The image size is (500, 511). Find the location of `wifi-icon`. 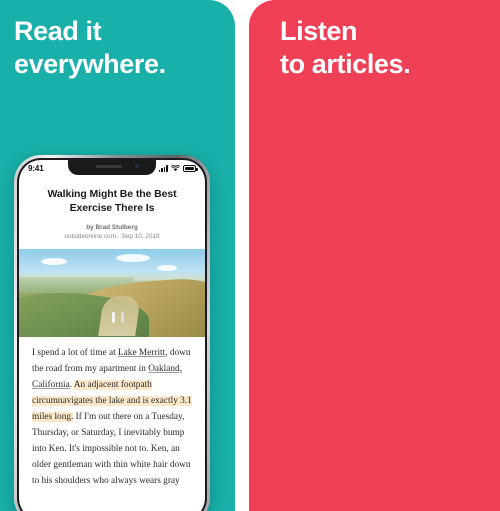

wifi-icon is located at coordinates (175, 168).